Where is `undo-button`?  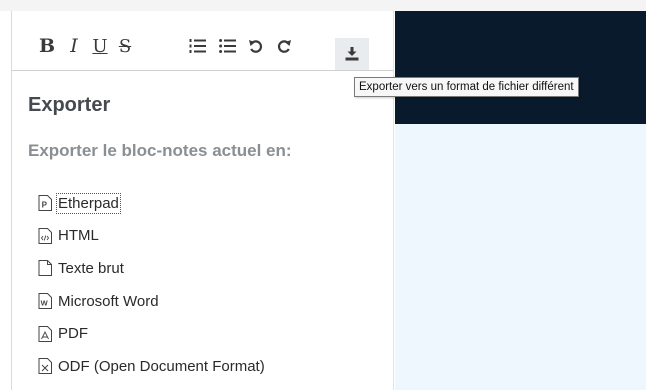 undo-button is located at coordinates (256, 46).